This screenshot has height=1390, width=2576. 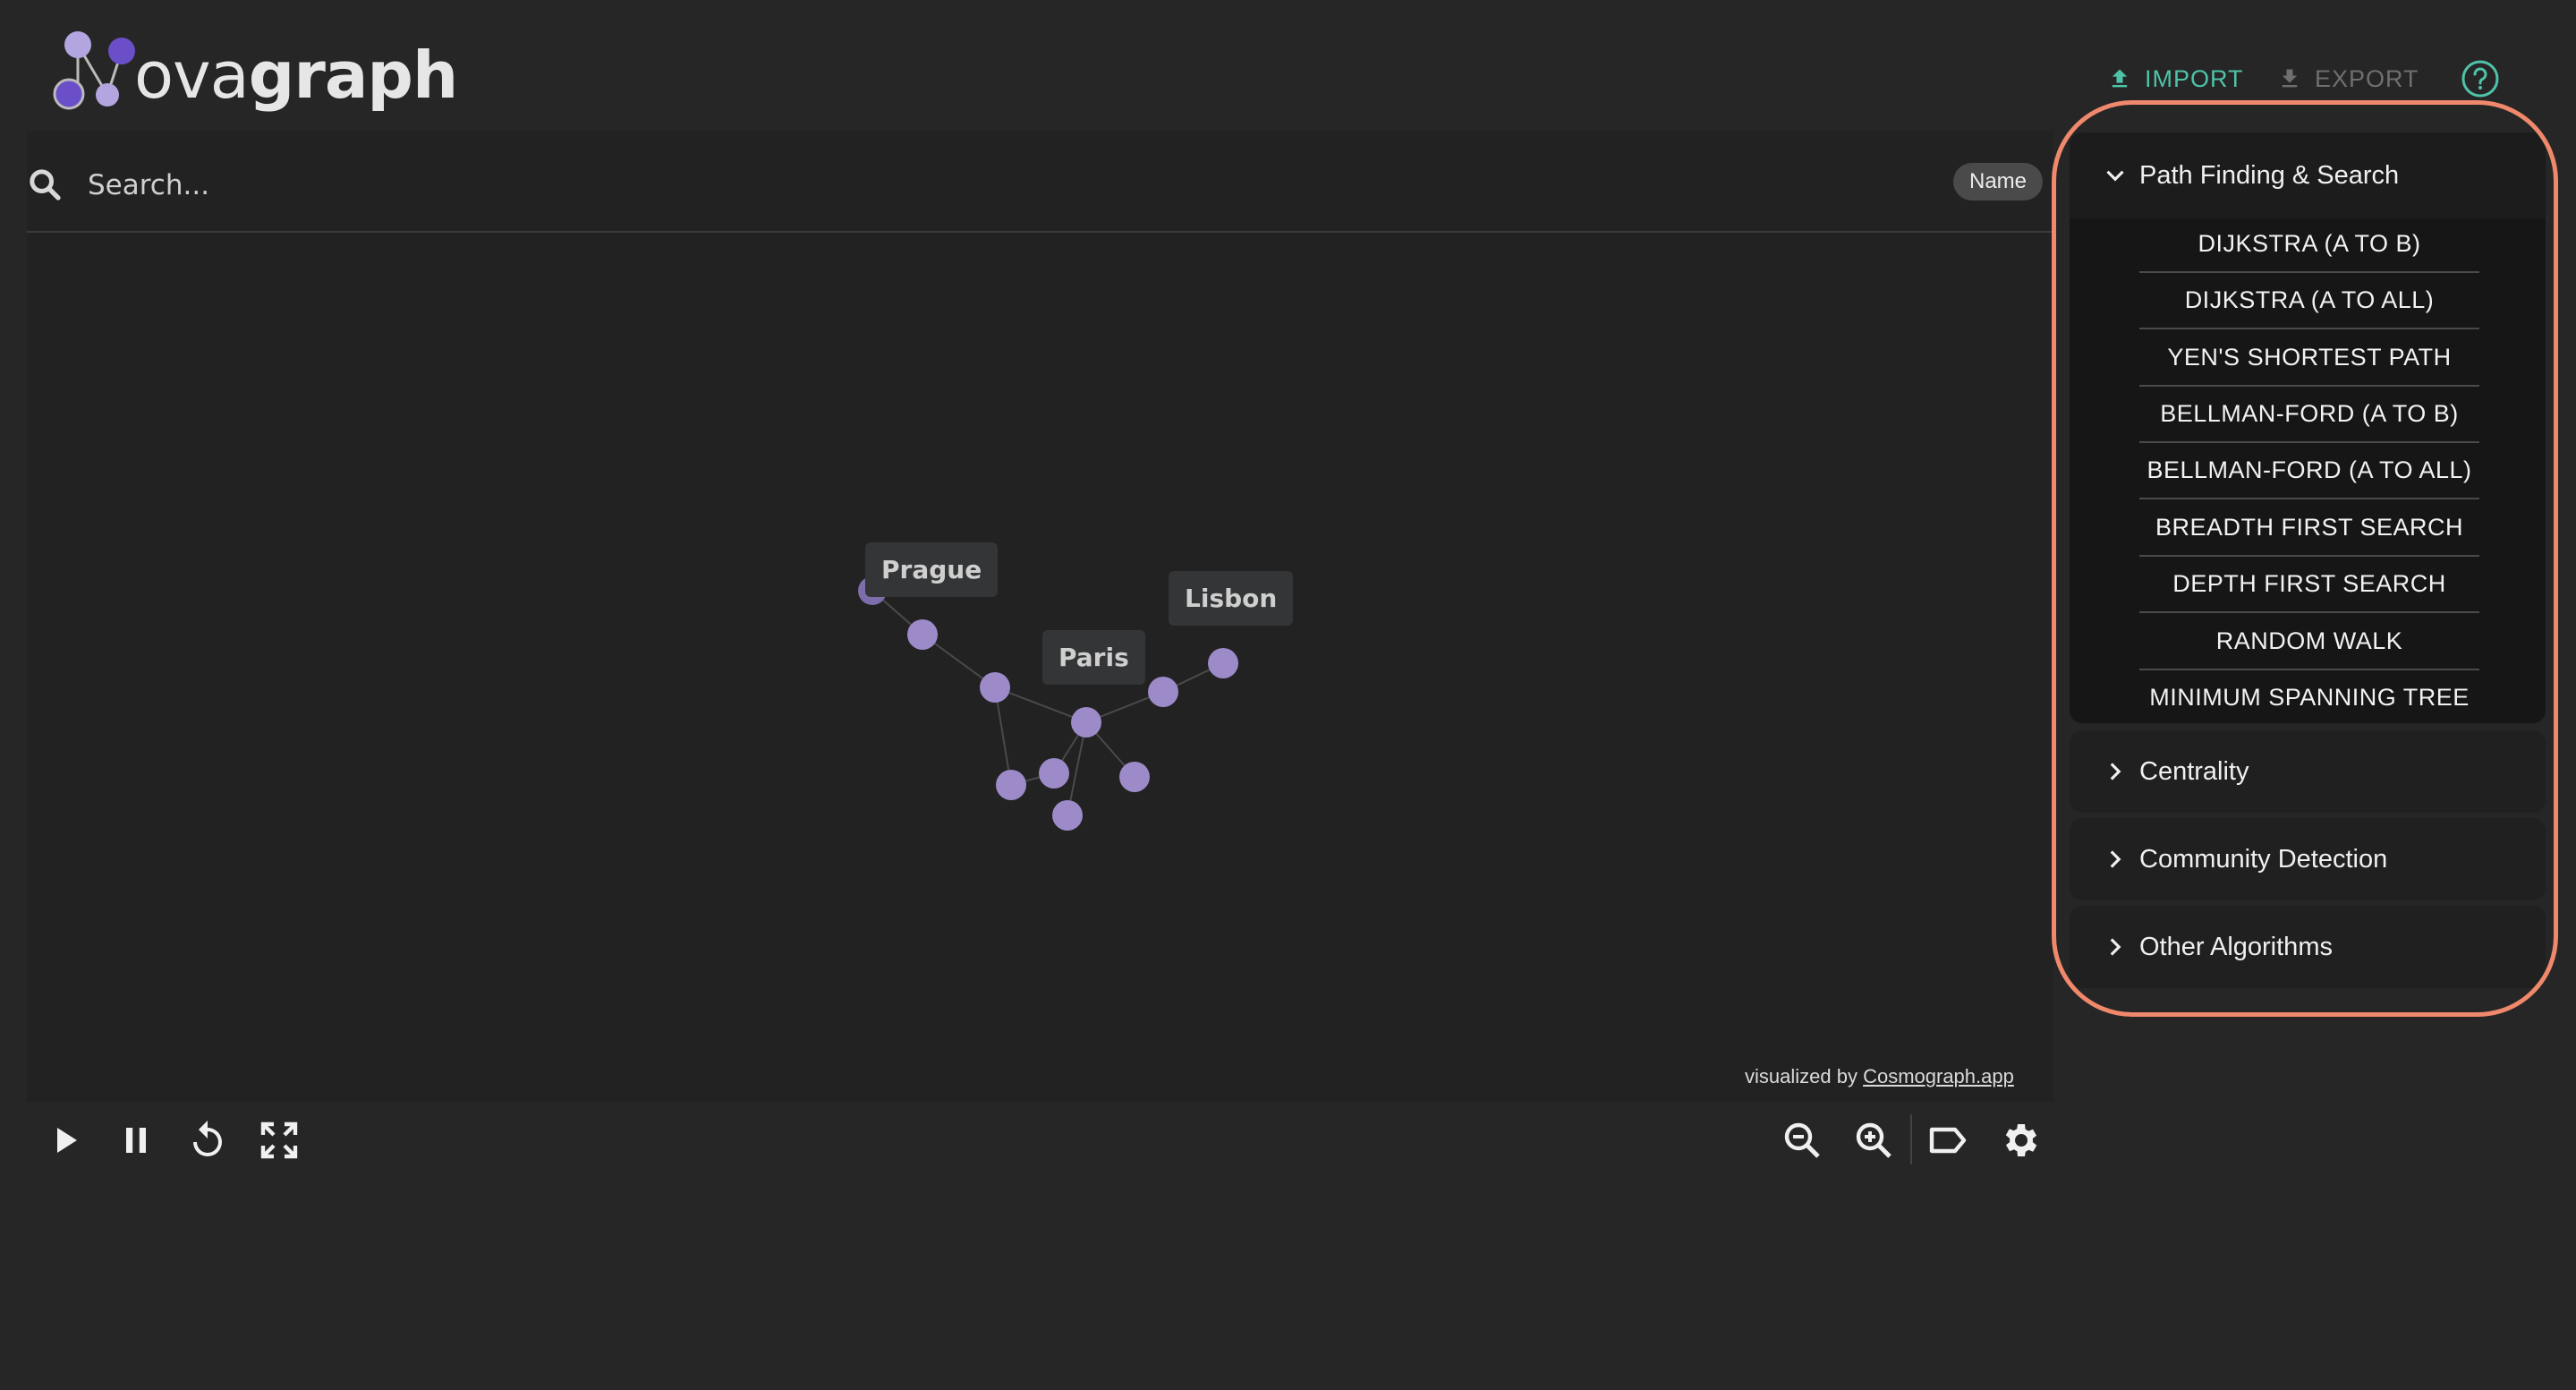 I want to click on algo-bellman-ford-a-to-b: BELLMAN-FORD (A TO B), so click(x=2309, y=414).